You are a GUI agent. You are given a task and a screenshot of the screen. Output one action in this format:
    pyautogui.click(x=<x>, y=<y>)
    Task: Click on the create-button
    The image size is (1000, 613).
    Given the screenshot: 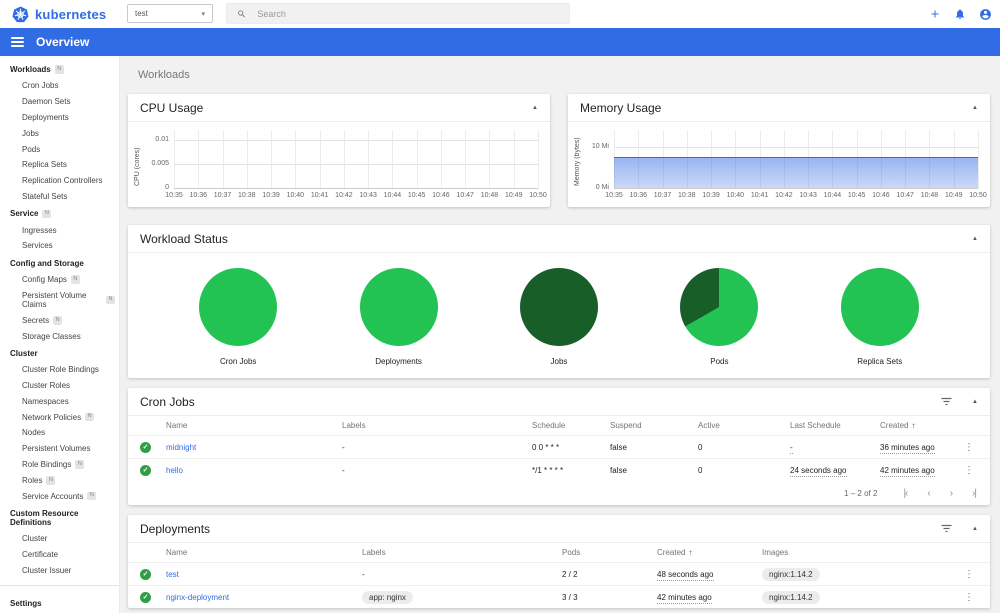 What is the action you would take?
    pyautogui.click(x=935, y=14)
    